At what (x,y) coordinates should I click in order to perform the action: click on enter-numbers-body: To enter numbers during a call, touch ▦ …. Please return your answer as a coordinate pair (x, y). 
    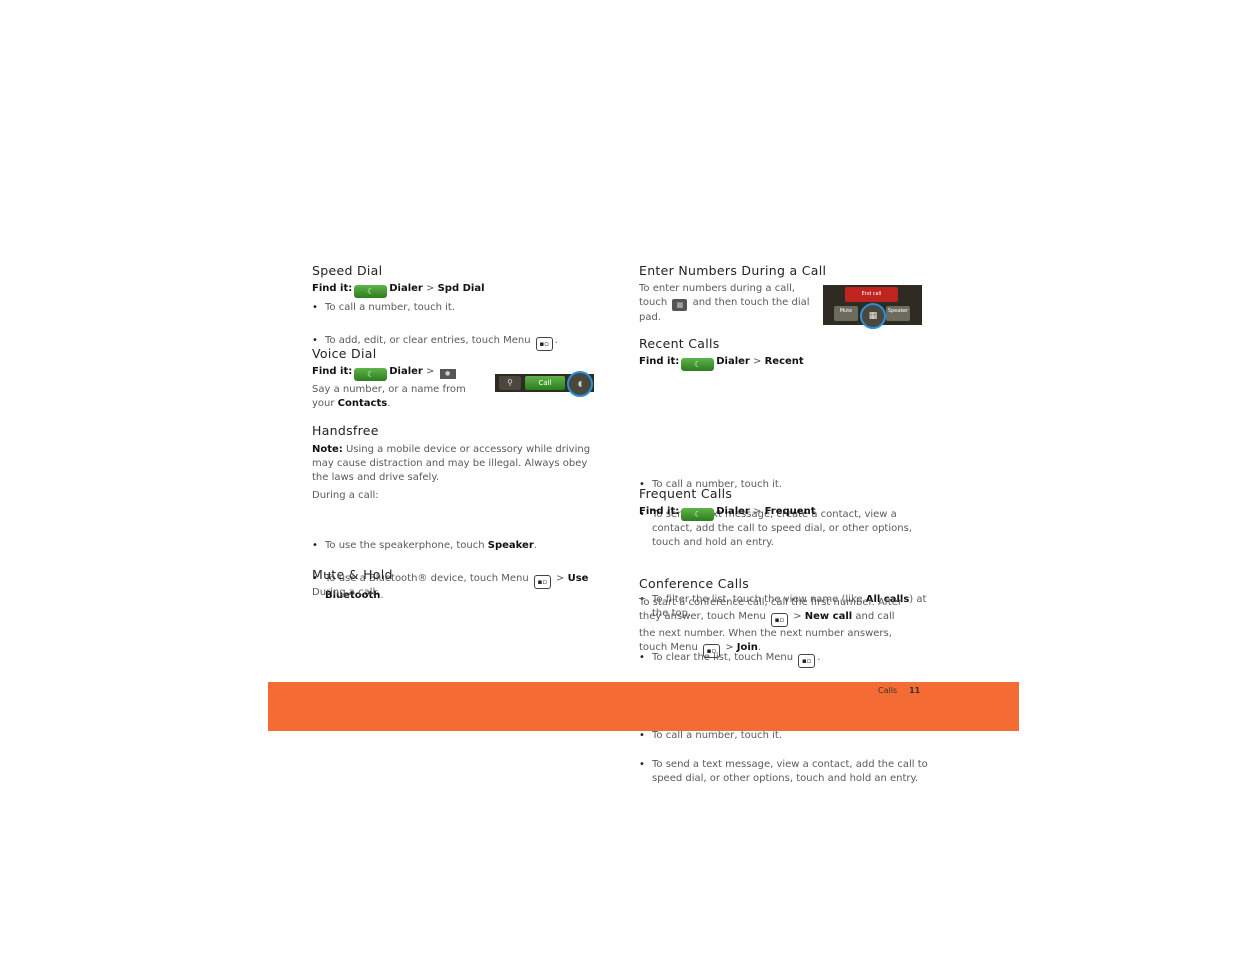
    Looking at the image, I should click on (728, 303).